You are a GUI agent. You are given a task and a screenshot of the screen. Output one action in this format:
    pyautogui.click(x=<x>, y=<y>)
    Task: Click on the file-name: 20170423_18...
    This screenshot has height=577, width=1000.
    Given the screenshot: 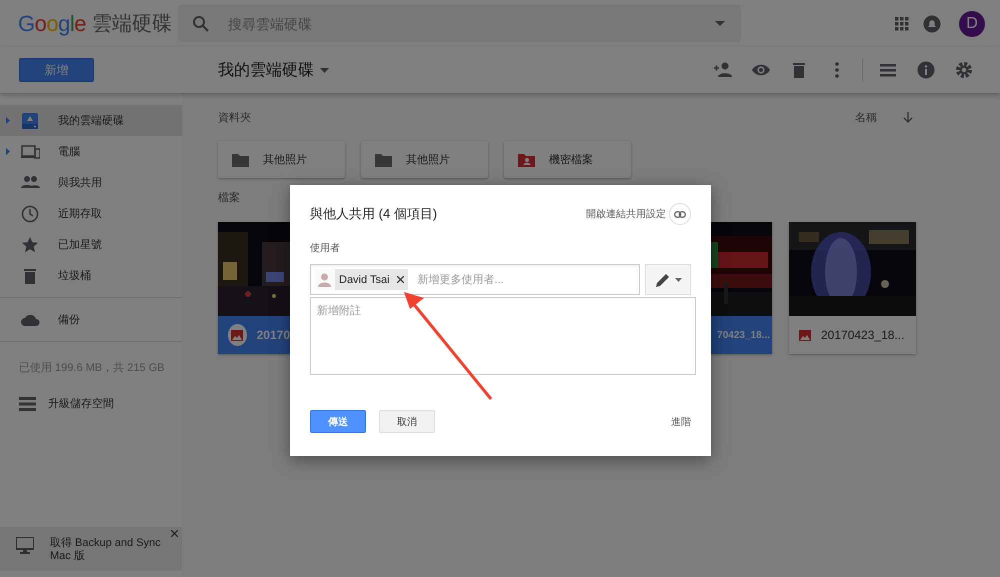 What is the action you would take?
    pyautogui.click(x=862, y=335)
    